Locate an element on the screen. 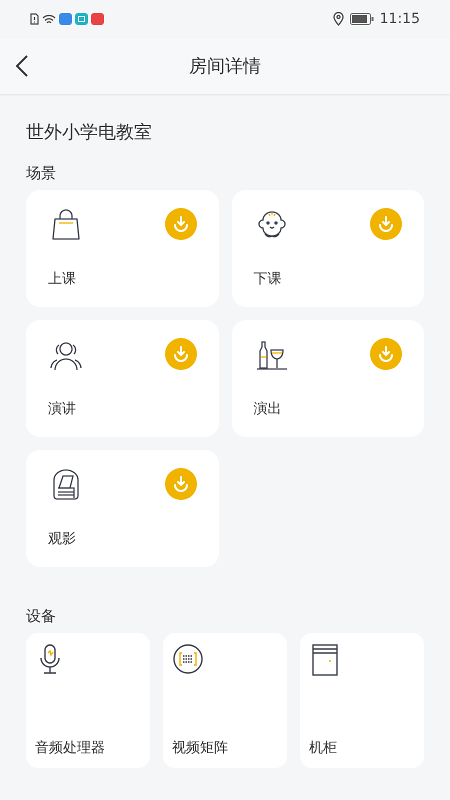  device-label: 音频处理器 is located at coordinates (70, 748).